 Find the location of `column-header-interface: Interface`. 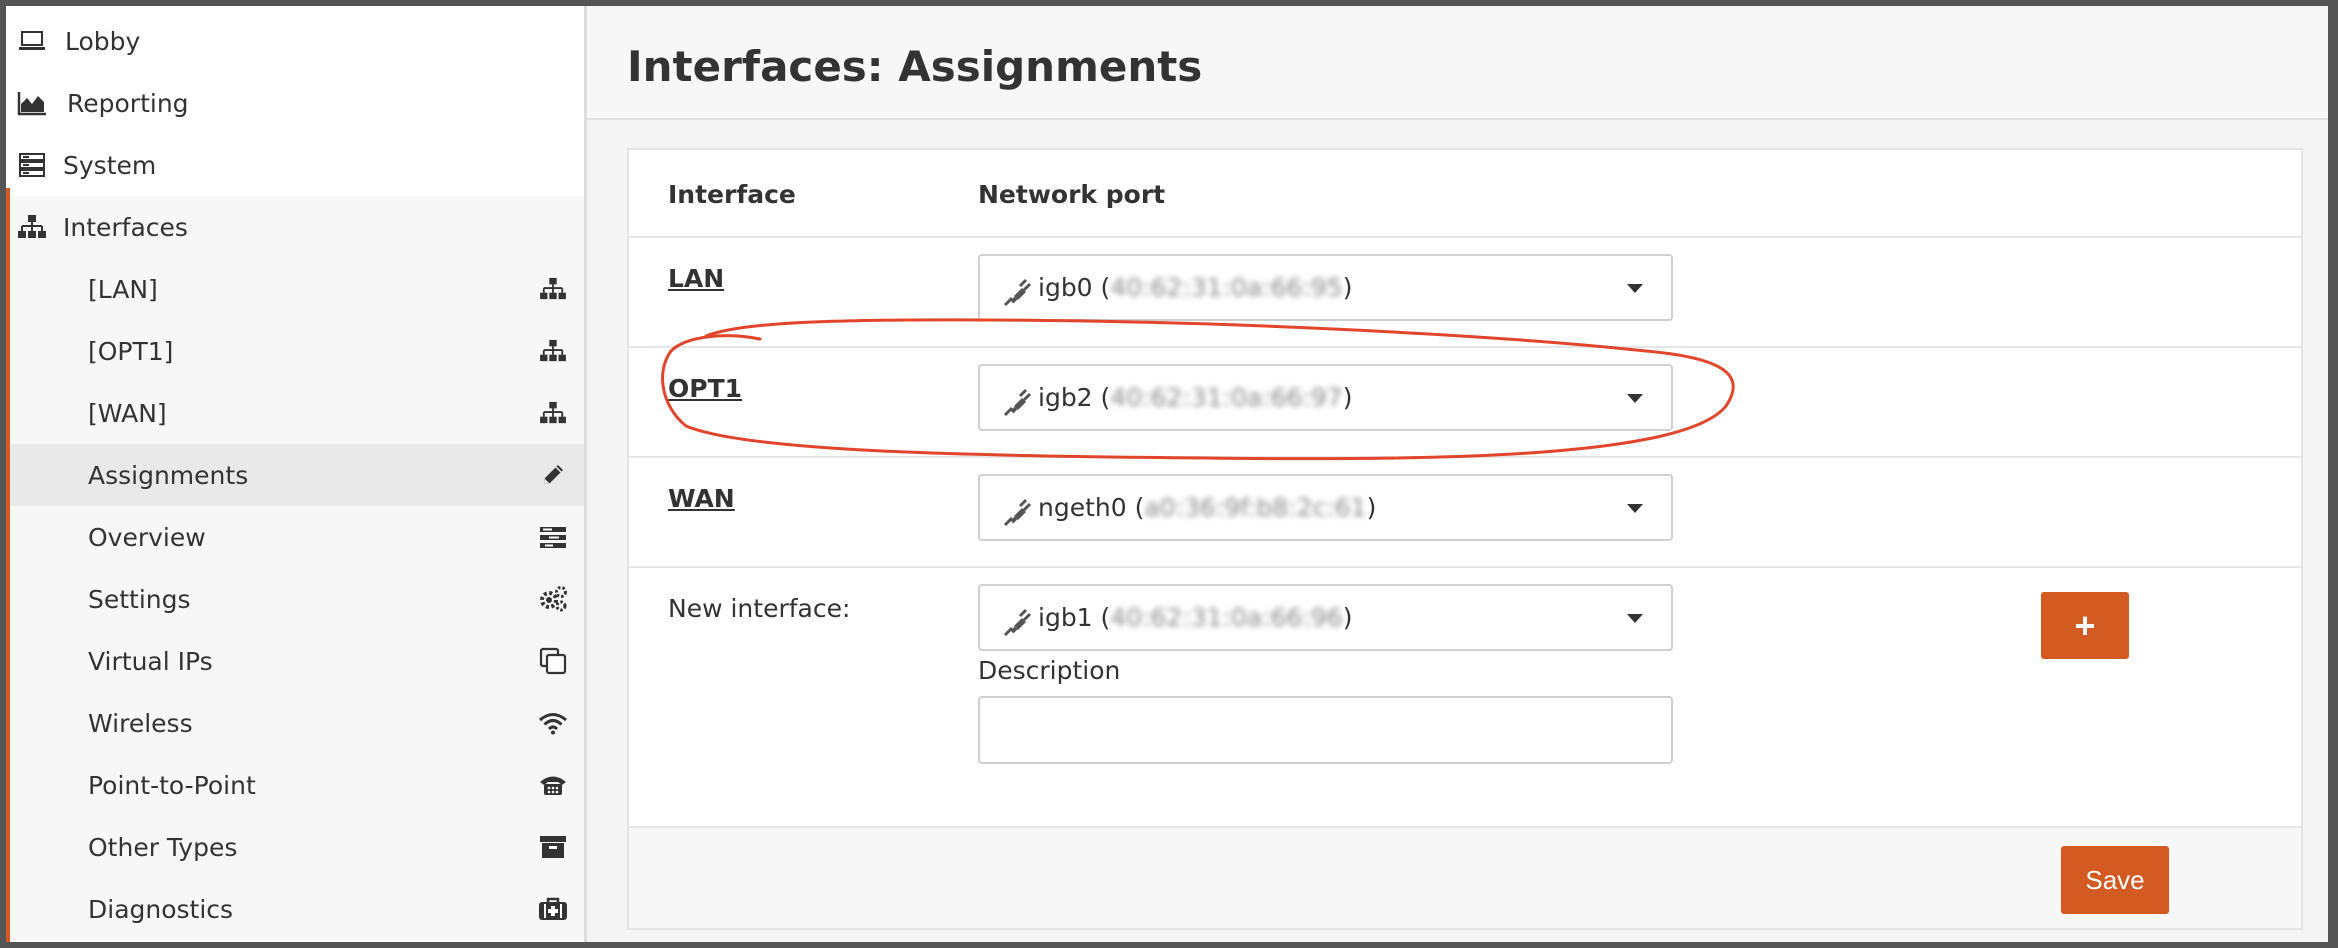

column-header-interface: Interface is located at coordinates (732, 194).